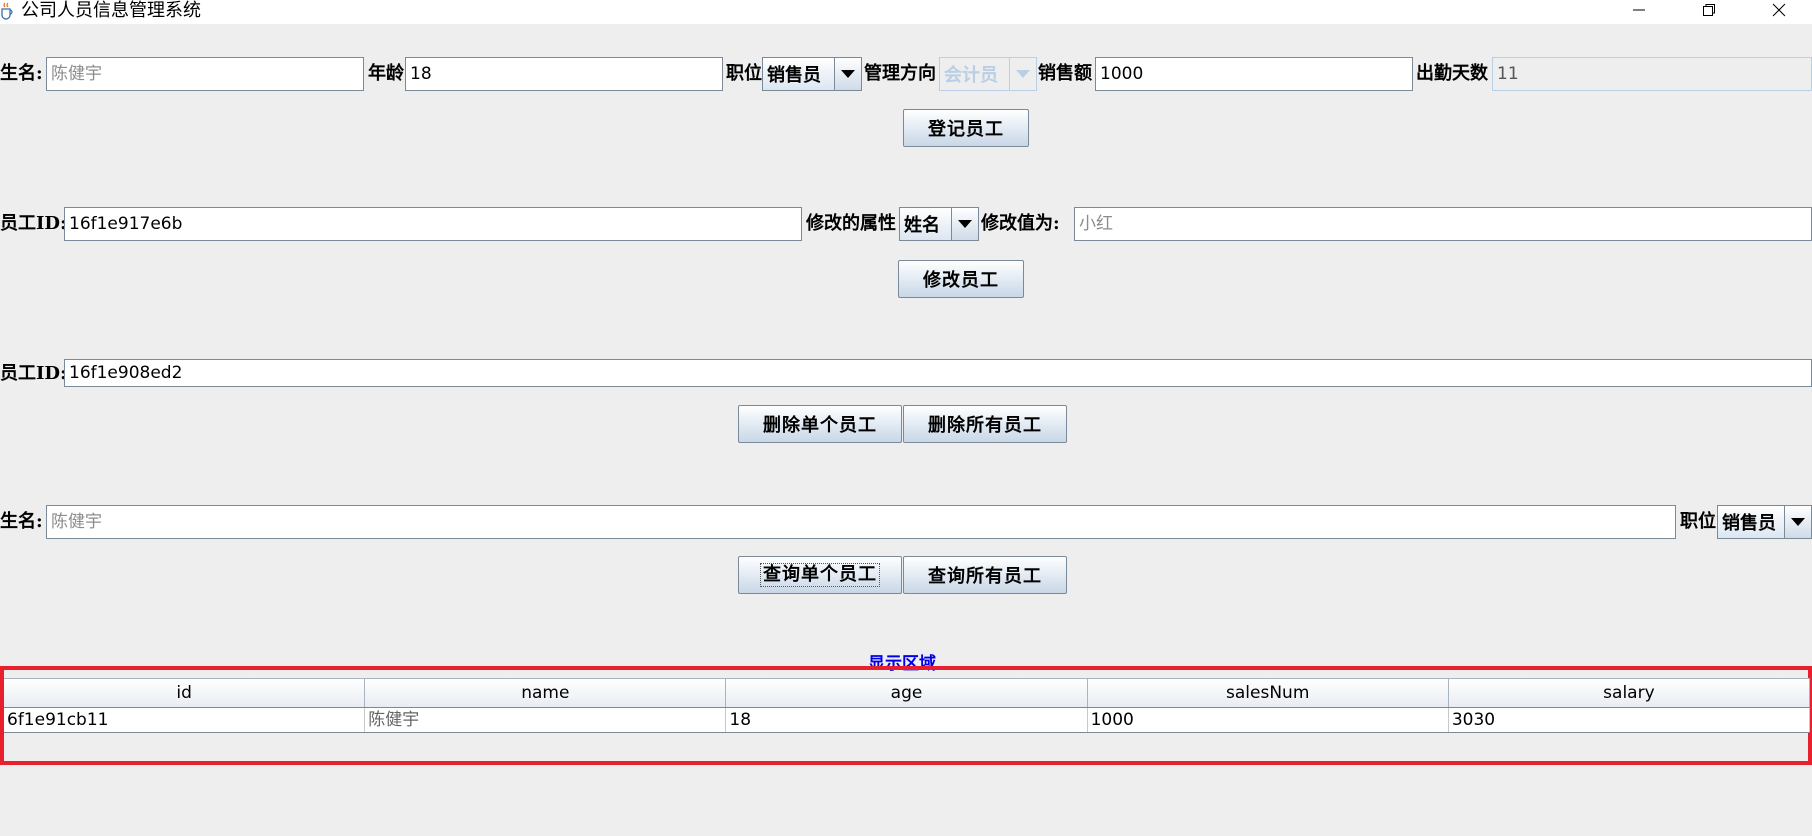 The image size is (1812, 836). Describe the element at coordinates (1443, 224) in the screenshot. I see `new-value-input: 小红` at that location.